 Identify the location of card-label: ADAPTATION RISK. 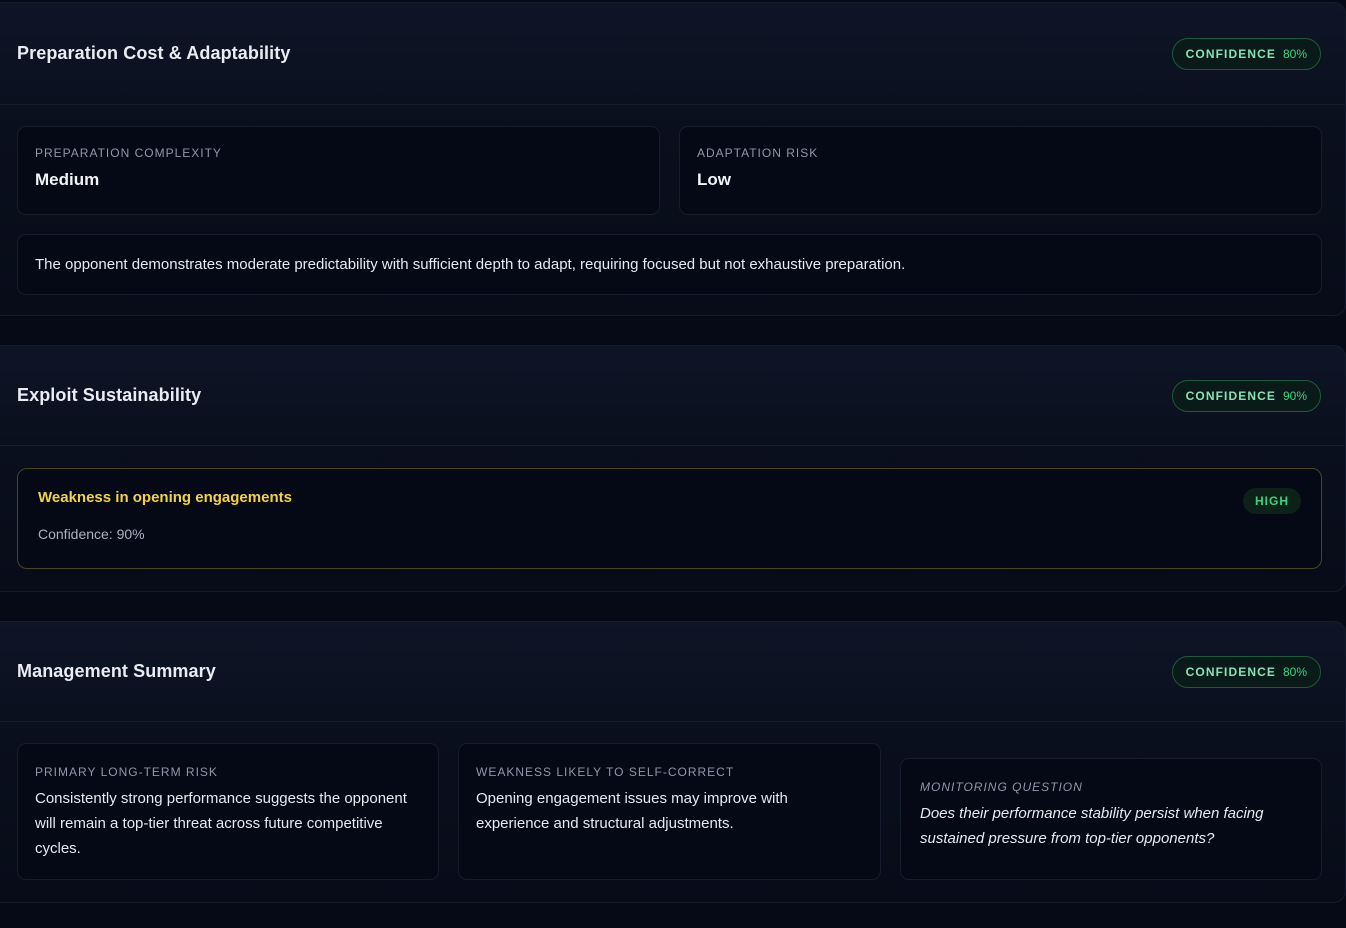
(758, 153).